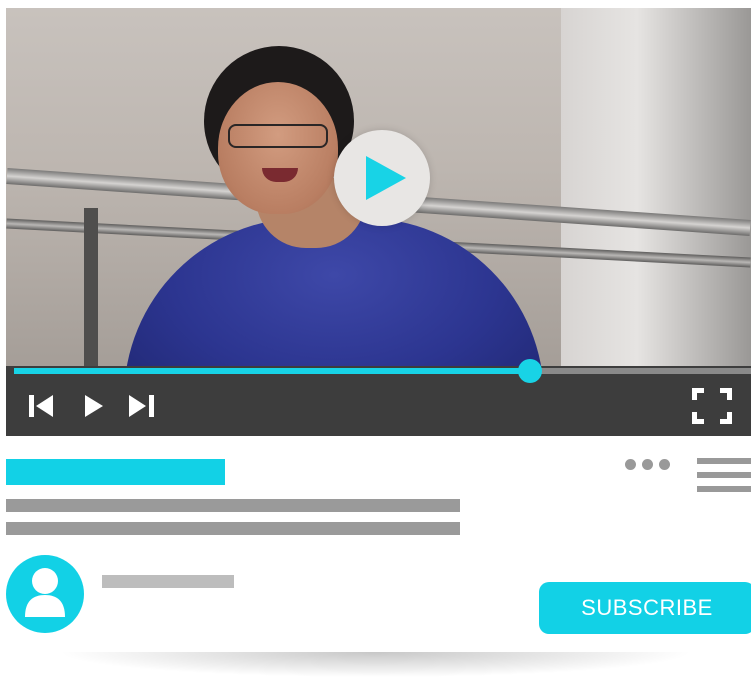 This screenshot has height=688, width=751. I want to click on big-play-button, so click(382, 178).